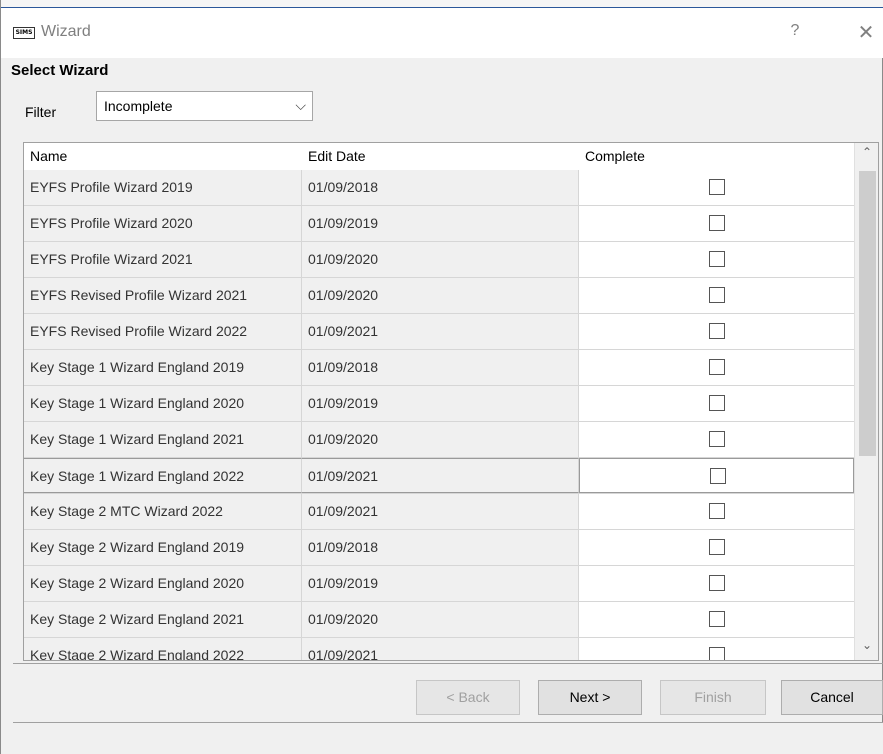 The height and width of the screenshot is (754, 883). I want to click on grid-header: Name Edit Date Complete, so click(439, 157).